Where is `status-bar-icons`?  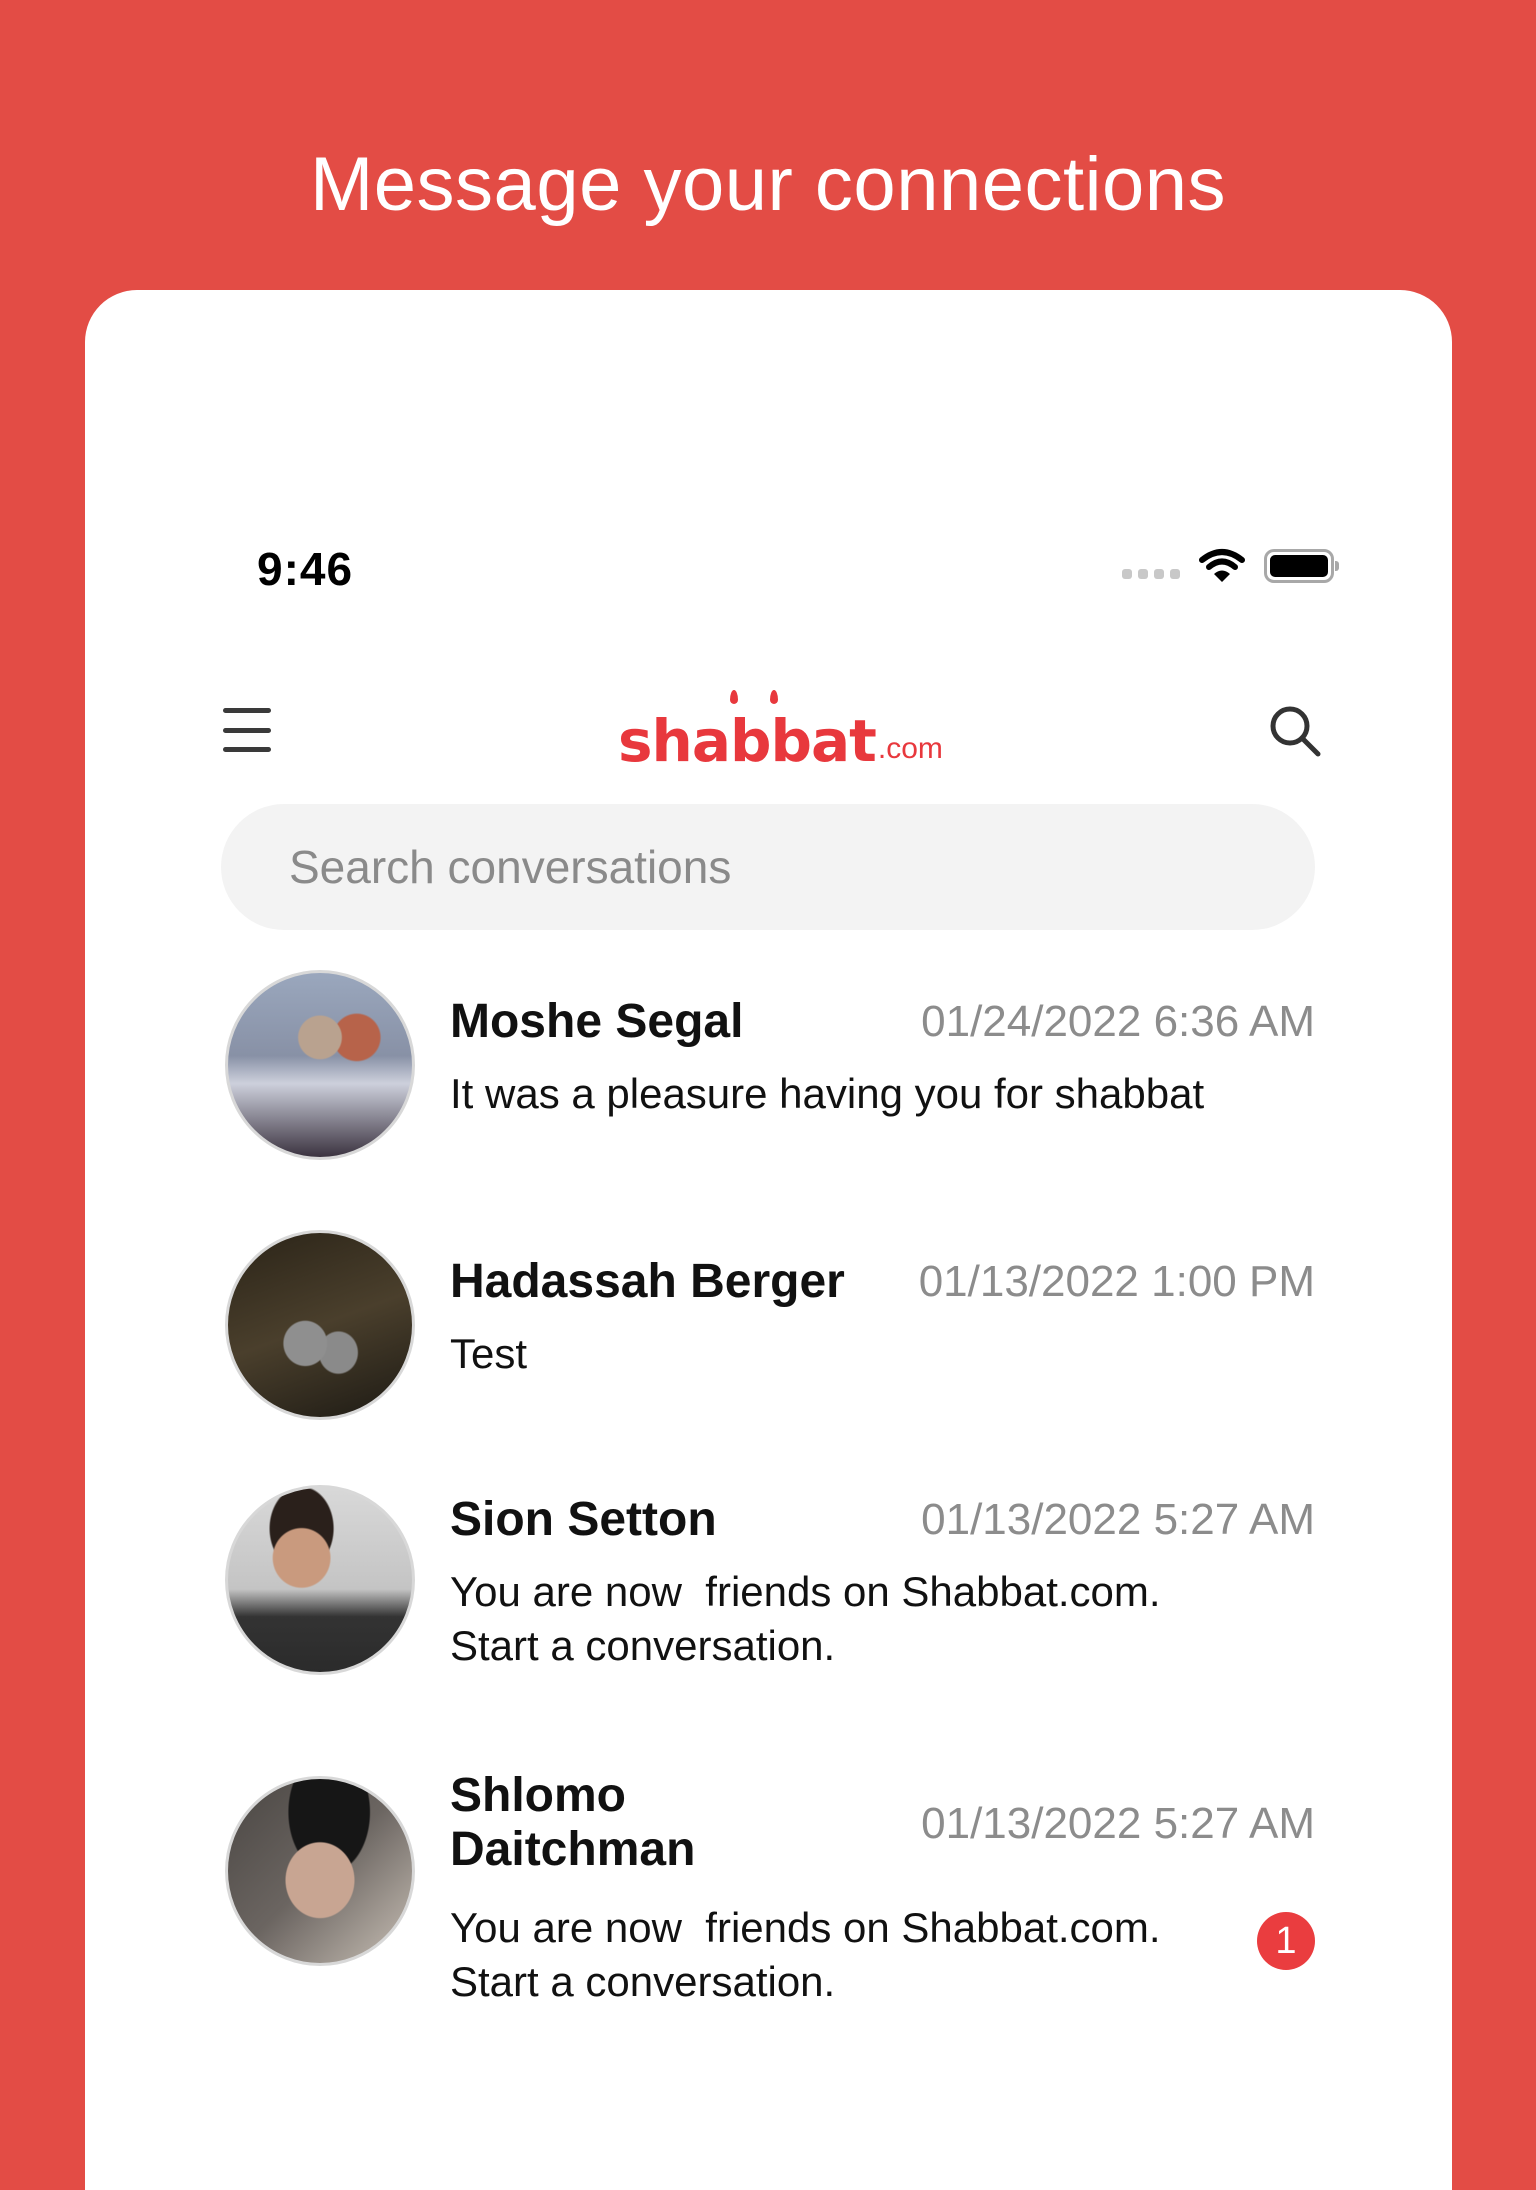 status-bar-icons is located at coordinates (1230, 566).